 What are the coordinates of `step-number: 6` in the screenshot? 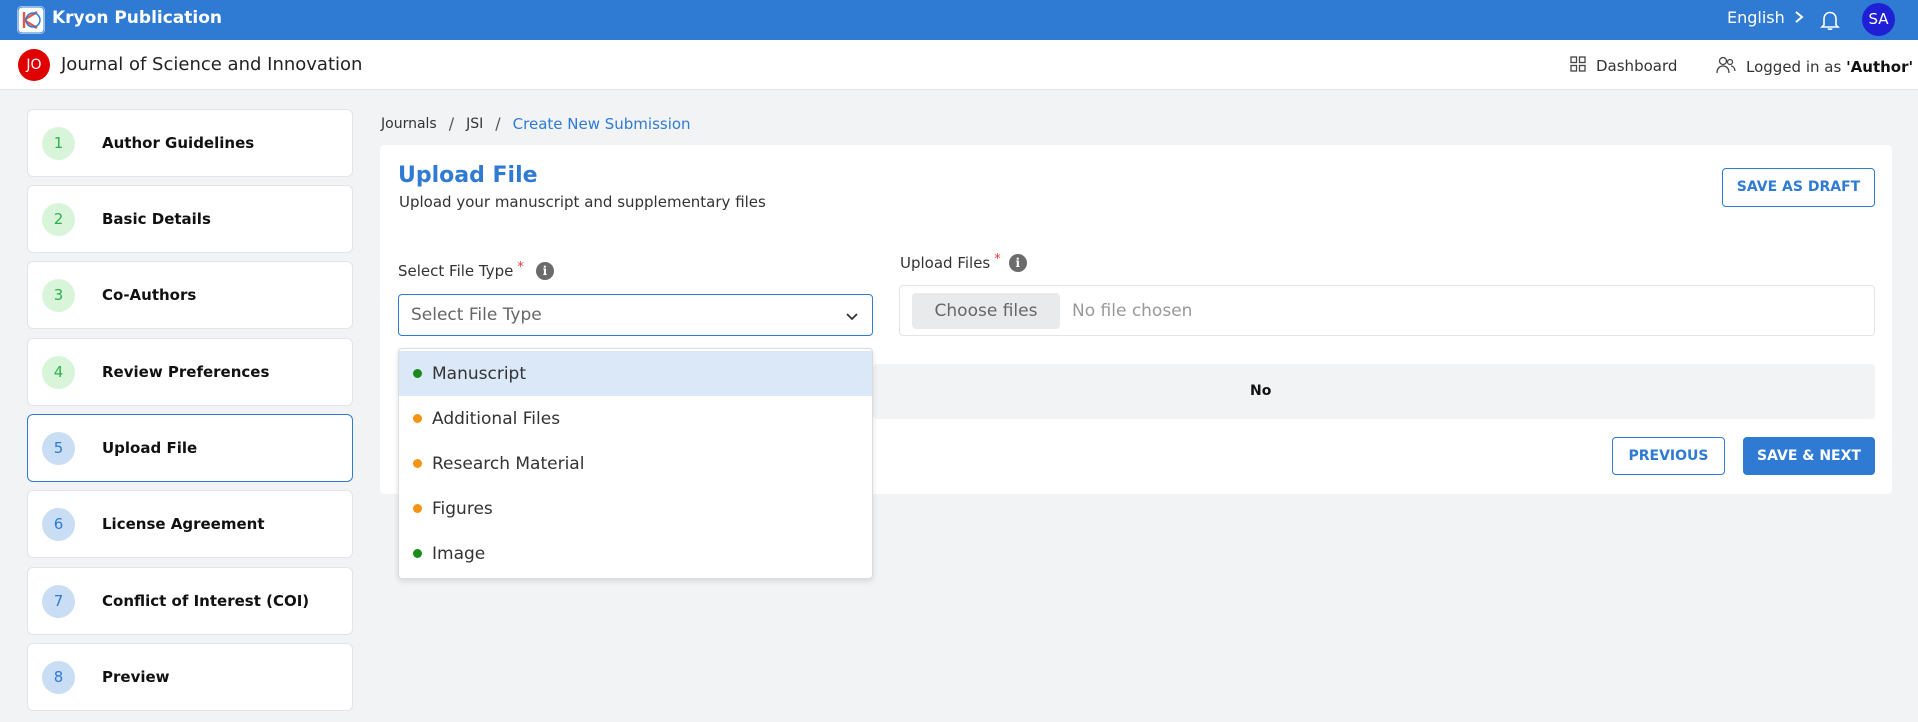 It's located at (58, 524).